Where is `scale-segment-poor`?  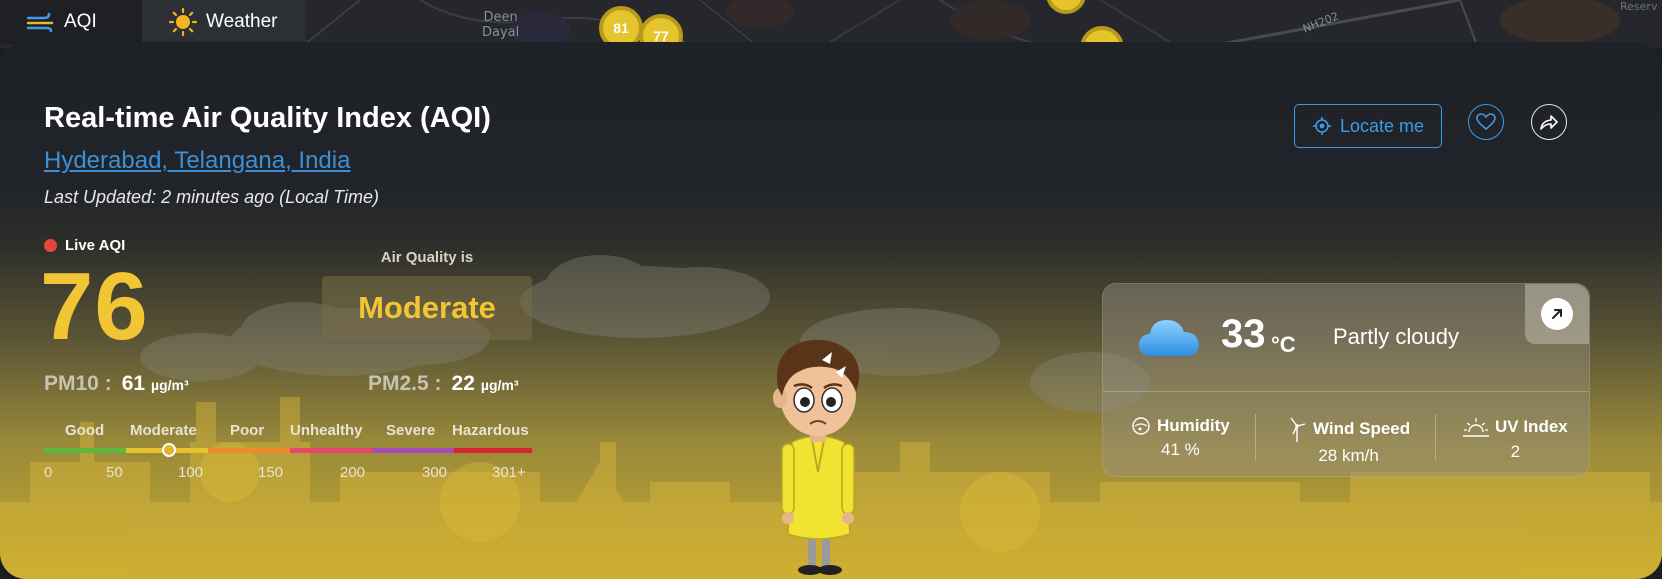 scale-segment-poor is located at coordinates (249, 450).